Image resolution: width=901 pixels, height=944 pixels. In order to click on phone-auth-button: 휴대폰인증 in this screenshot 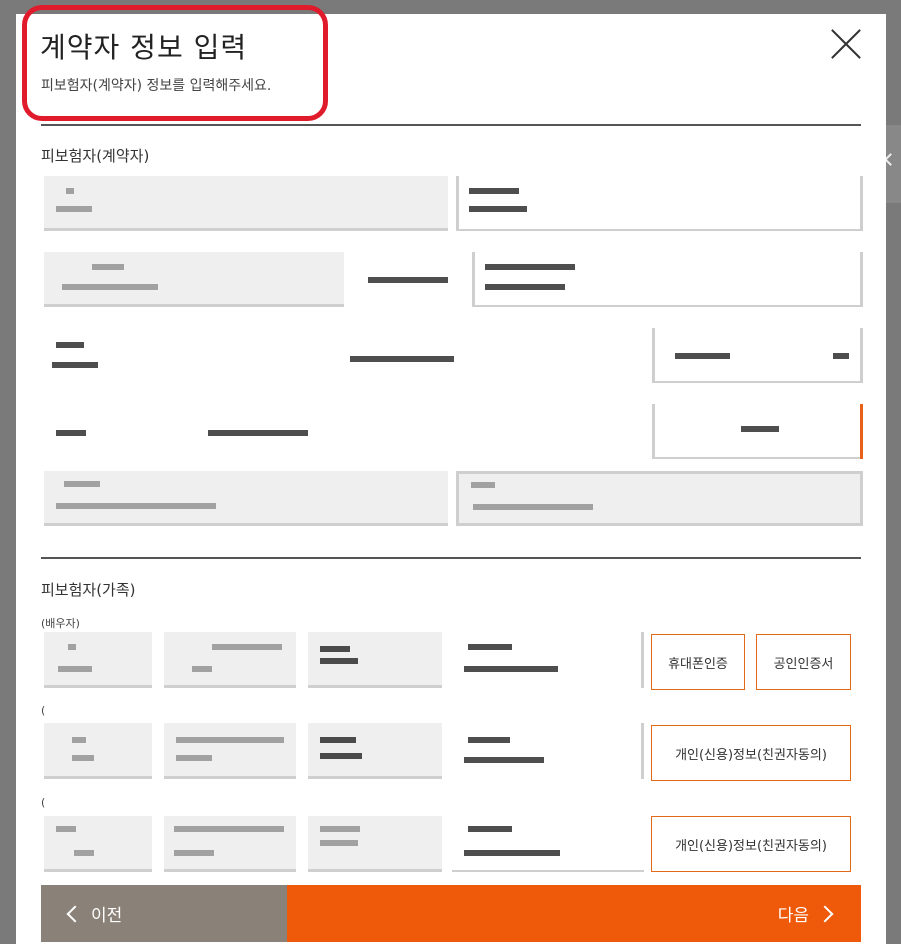, I will do `click(698, 662)`.